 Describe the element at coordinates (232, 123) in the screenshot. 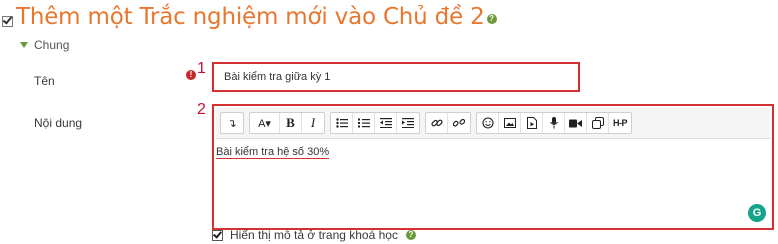

I see `collapse-toolbar-icon: ↴` at that location.